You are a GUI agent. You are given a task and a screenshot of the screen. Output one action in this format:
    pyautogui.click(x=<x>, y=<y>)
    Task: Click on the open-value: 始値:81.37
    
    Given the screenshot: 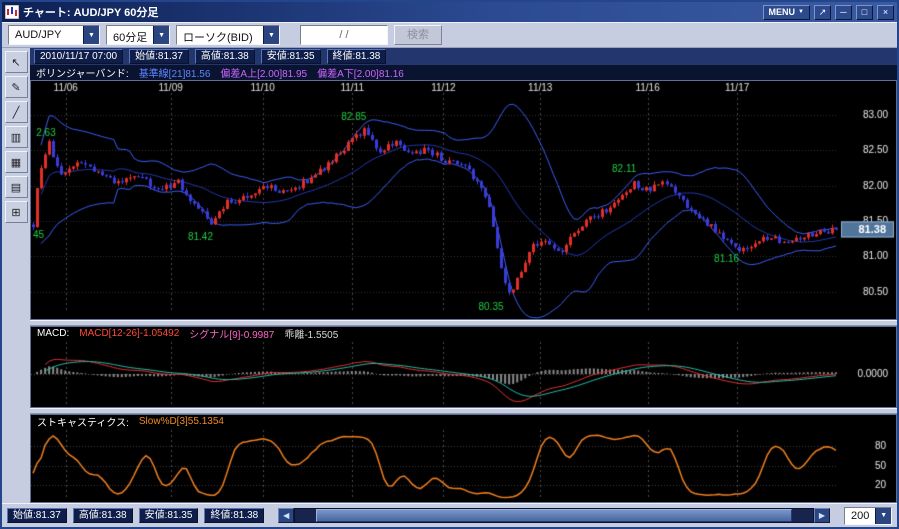 What is the action you would take?
    pyautogui.click(x=159, y=56)
    